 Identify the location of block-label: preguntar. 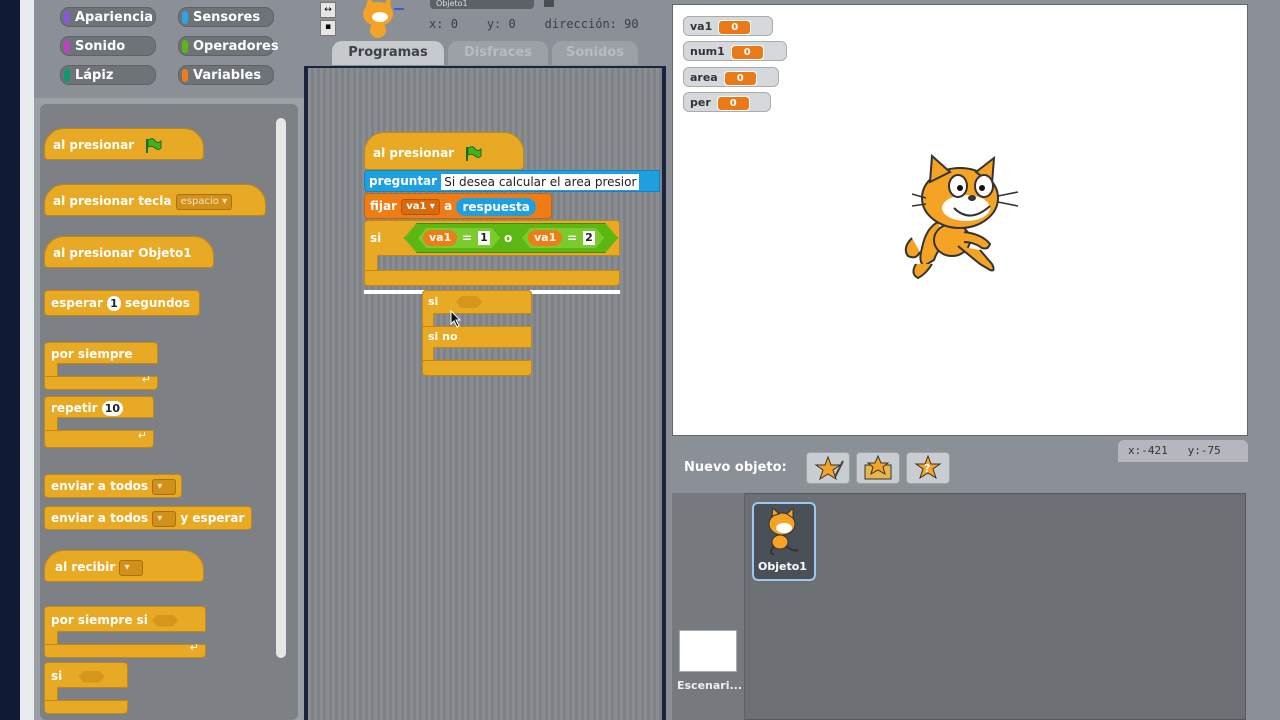
(403, 181).